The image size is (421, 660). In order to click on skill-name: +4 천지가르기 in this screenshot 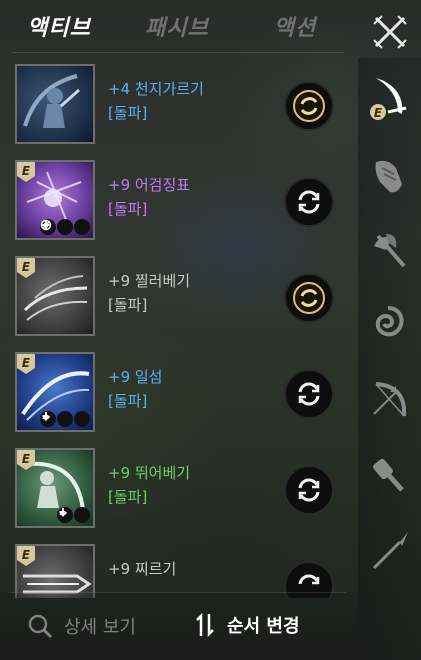, I will do `click(156, 89)`.